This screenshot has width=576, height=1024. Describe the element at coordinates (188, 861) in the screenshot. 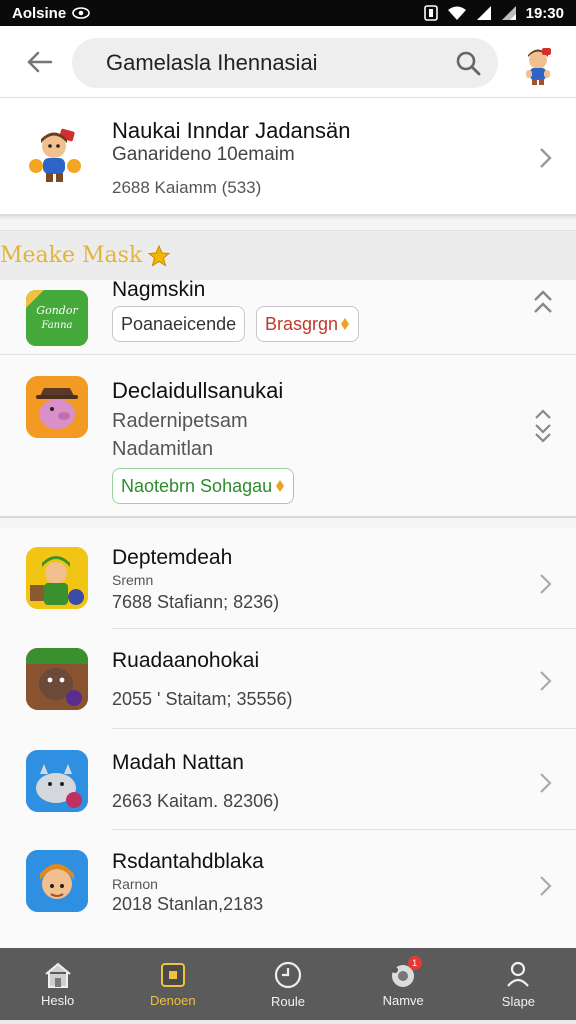

I see `list-item-title: Rsdantahdblaka` at that location.